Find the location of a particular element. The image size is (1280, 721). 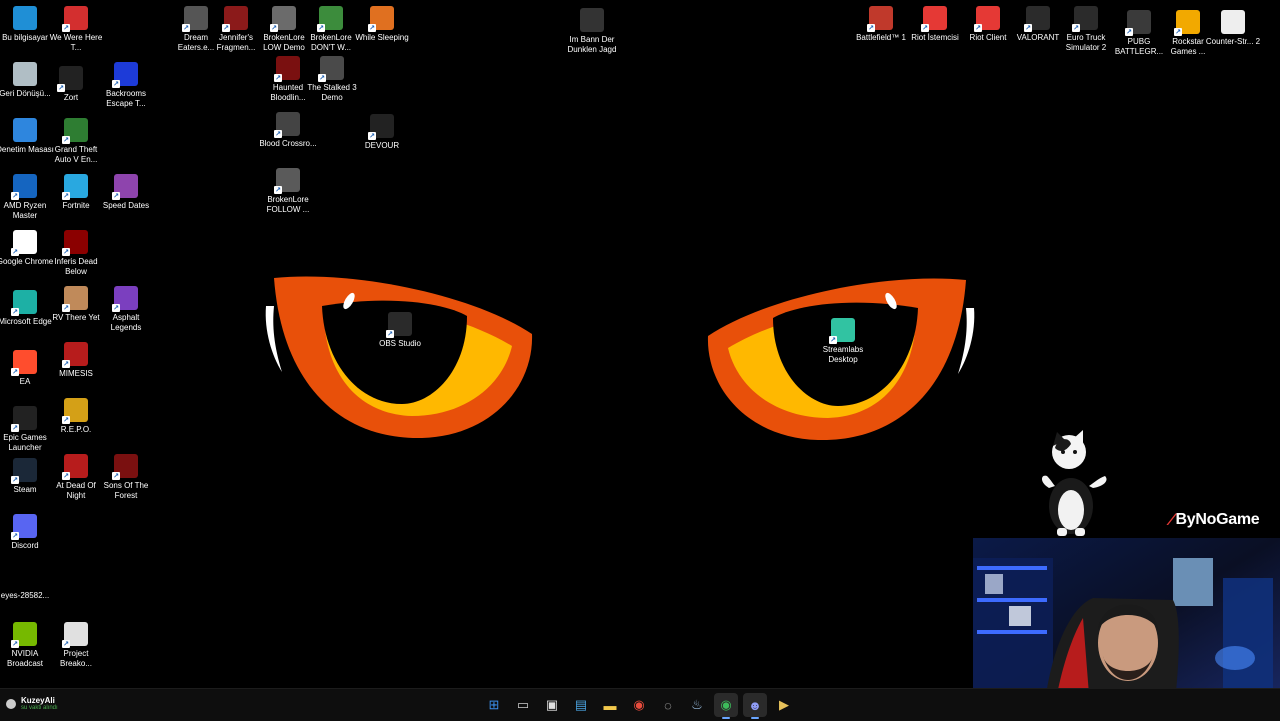

desktop-icon: ↗ Google Chrome is located at coordinates (27, 248).